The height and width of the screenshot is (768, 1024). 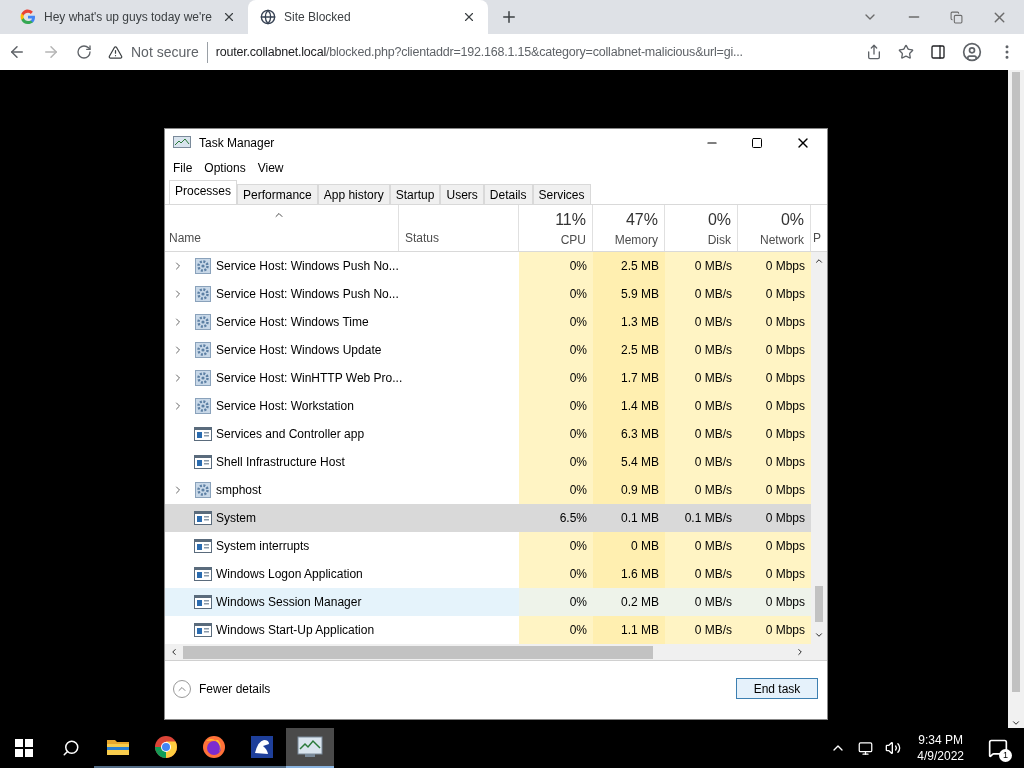 I want to click on maximize-icon, so click(x=757, y=143).